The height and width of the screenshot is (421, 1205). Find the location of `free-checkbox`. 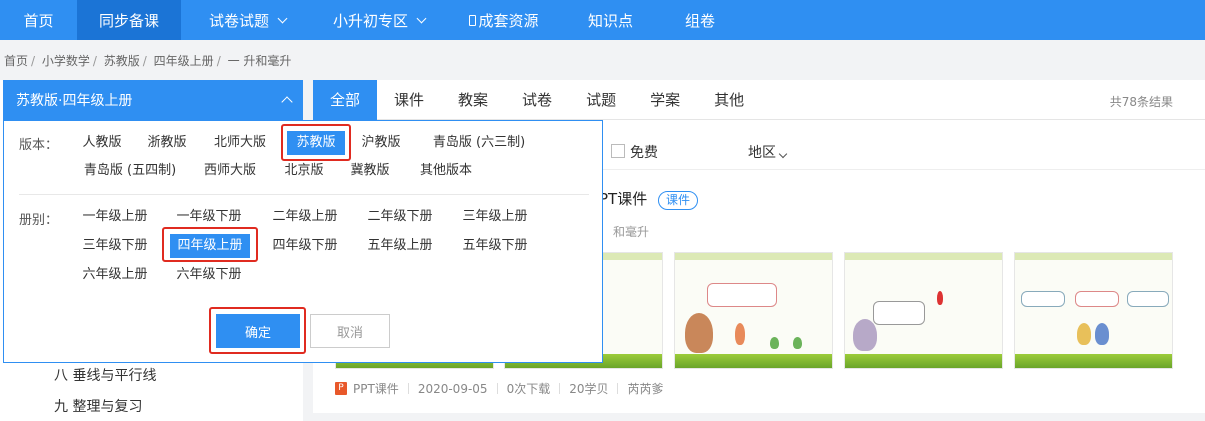

free-checkbox is located at coordinates (618, 151).